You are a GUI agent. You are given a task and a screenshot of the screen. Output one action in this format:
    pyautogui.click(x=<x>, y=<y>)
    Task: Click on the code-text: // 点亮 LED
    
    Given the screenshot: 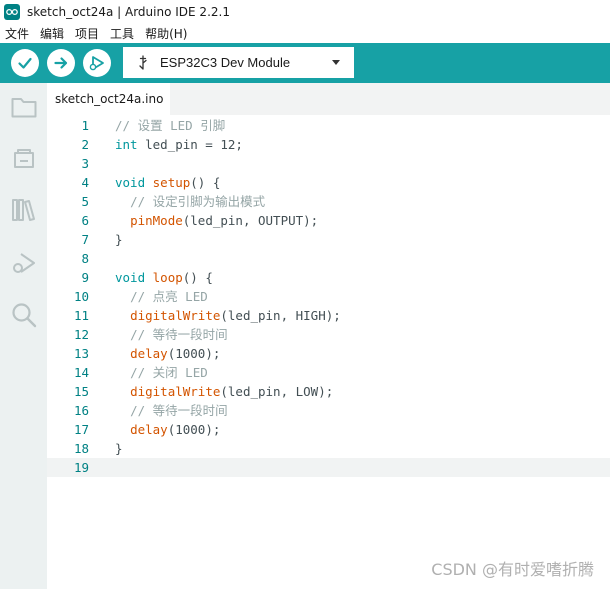 What is the action you would take?
    pyautogui.click(x=161, y=296)
    